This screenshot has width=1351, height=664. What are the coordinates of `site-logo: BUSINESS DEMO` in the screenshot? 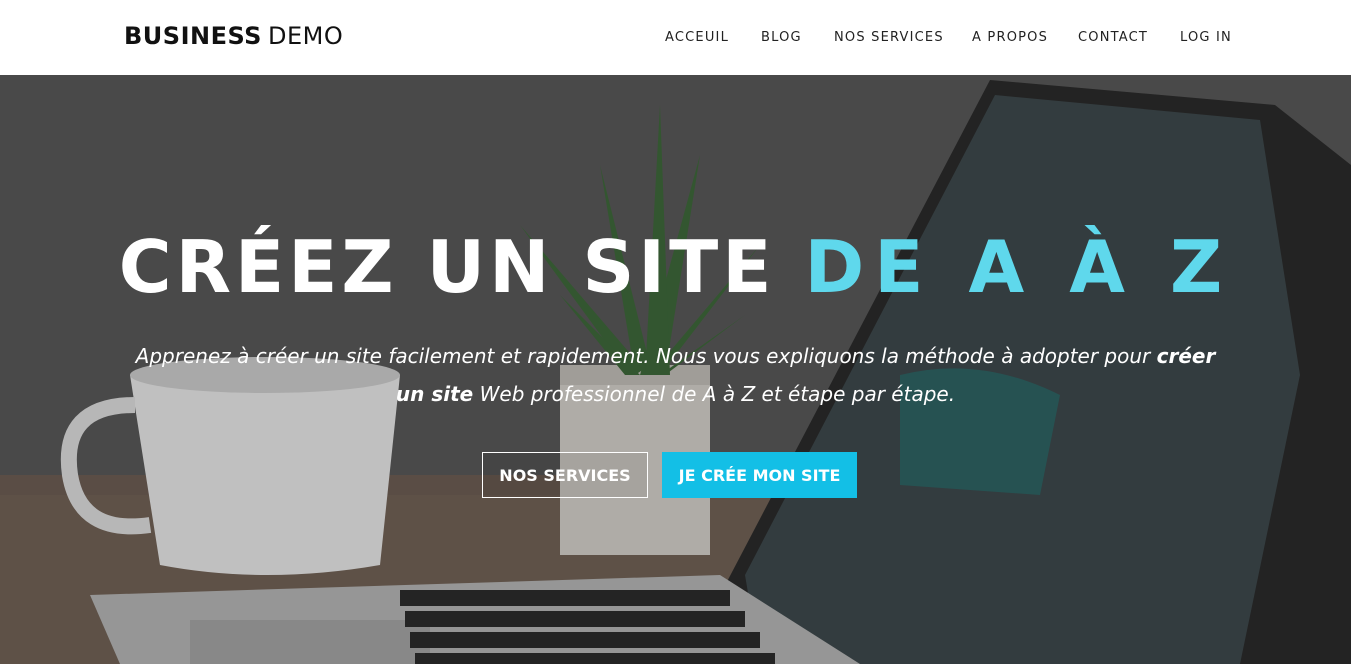 It's located at (233, 36).